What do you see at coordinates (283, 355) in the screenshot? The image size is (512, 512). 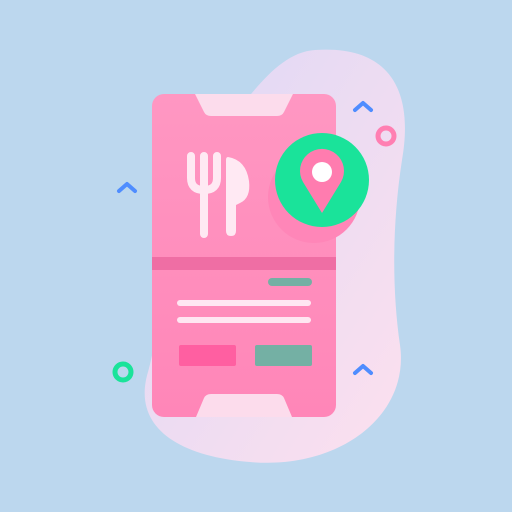 I see `teal-button` at bounding box center [283, 355].